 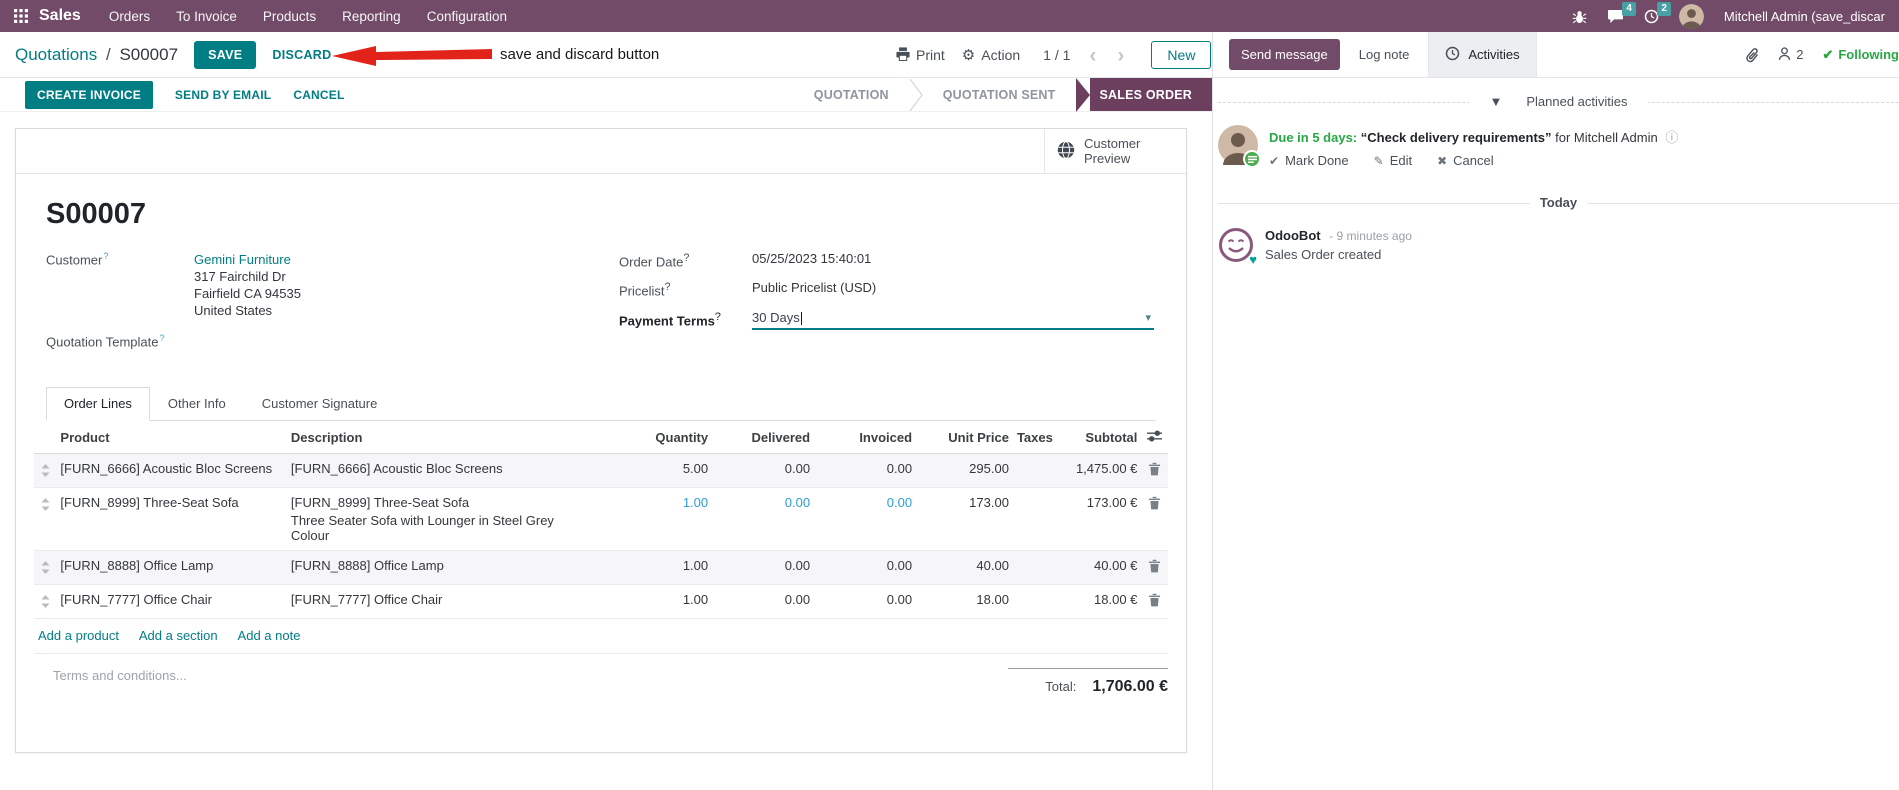 What do you see at coordinates (171, 439) in the screenshot?
I see `col-product: Product` at bounding box center [171, 439].